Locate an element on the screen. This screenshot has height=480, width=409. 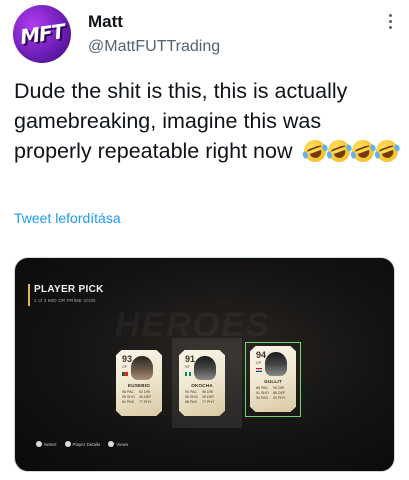
card-player-name: GULLIT is located at coordinates (273, 381).